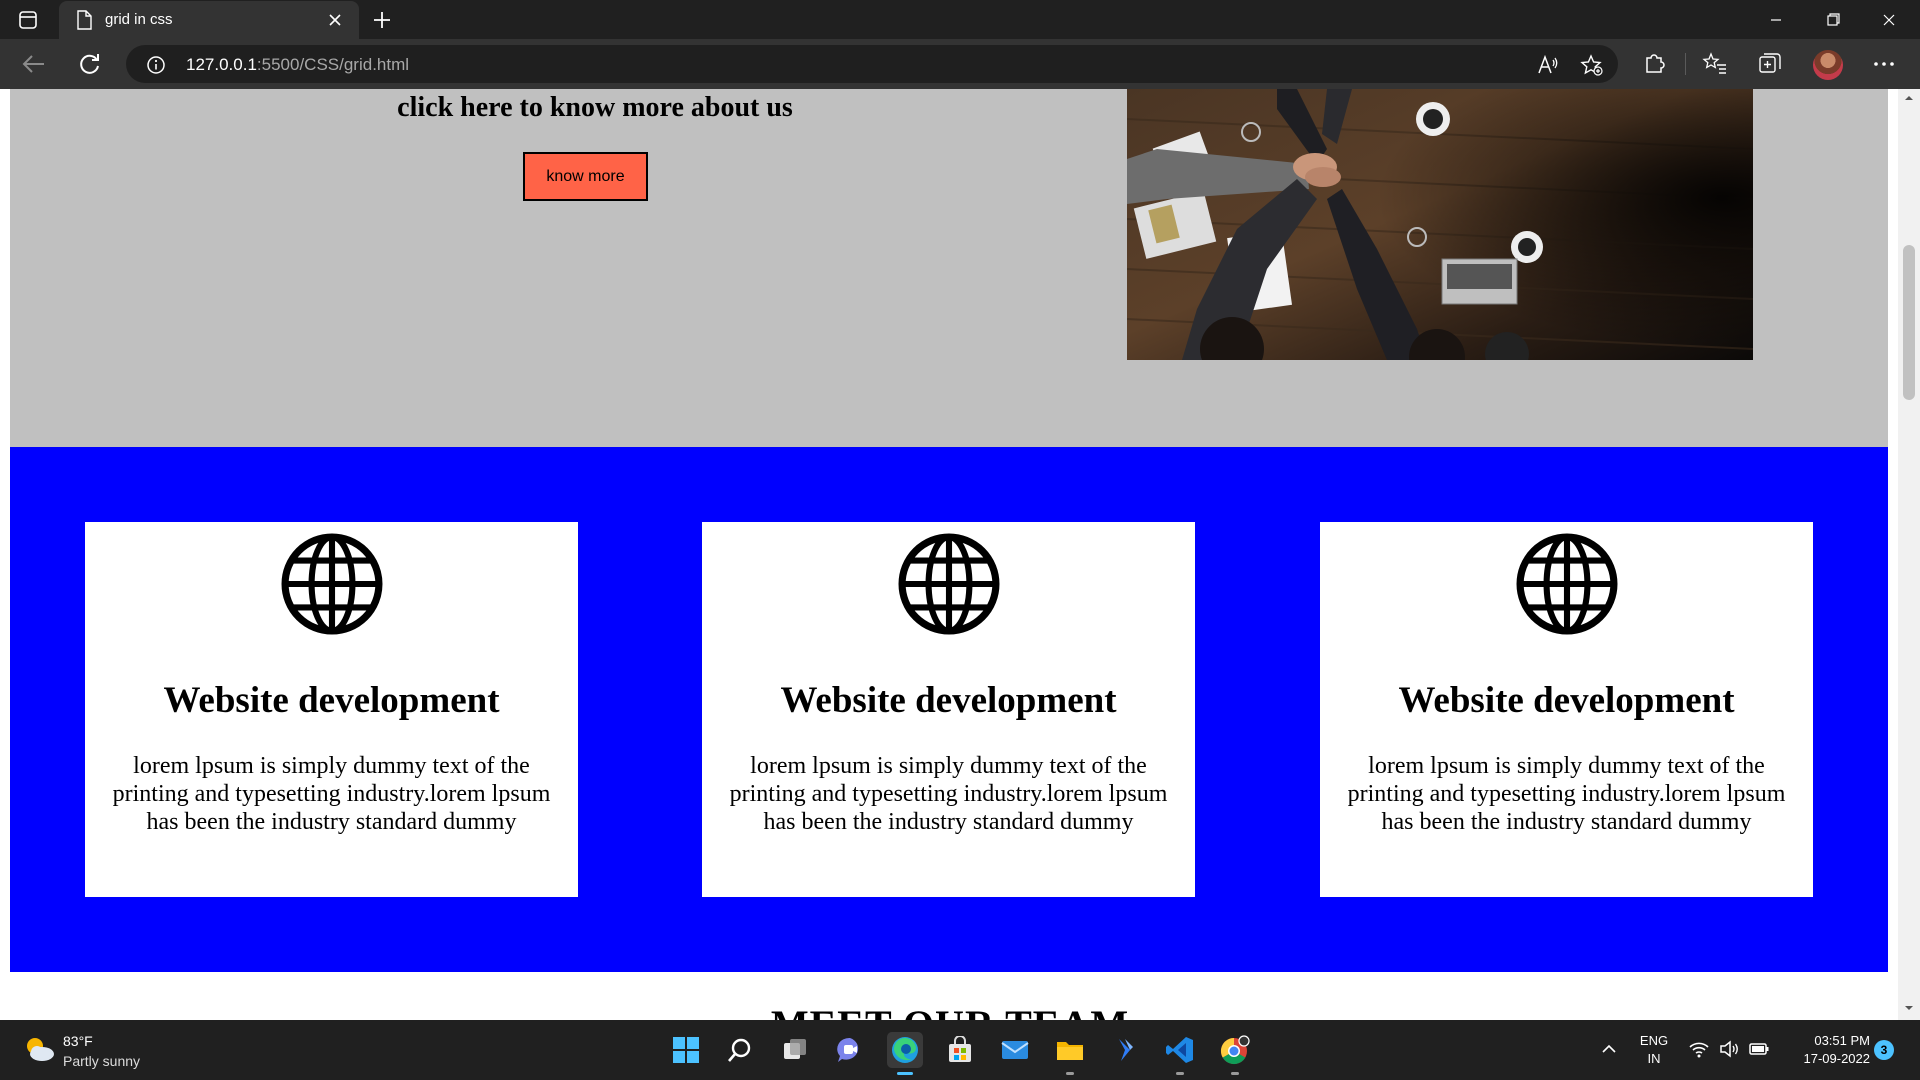 The height and width of the screenshot is (1080, 1920). Describe the element at coordinates (34, 64) in the screenshot. I see `back-icon` at that location.